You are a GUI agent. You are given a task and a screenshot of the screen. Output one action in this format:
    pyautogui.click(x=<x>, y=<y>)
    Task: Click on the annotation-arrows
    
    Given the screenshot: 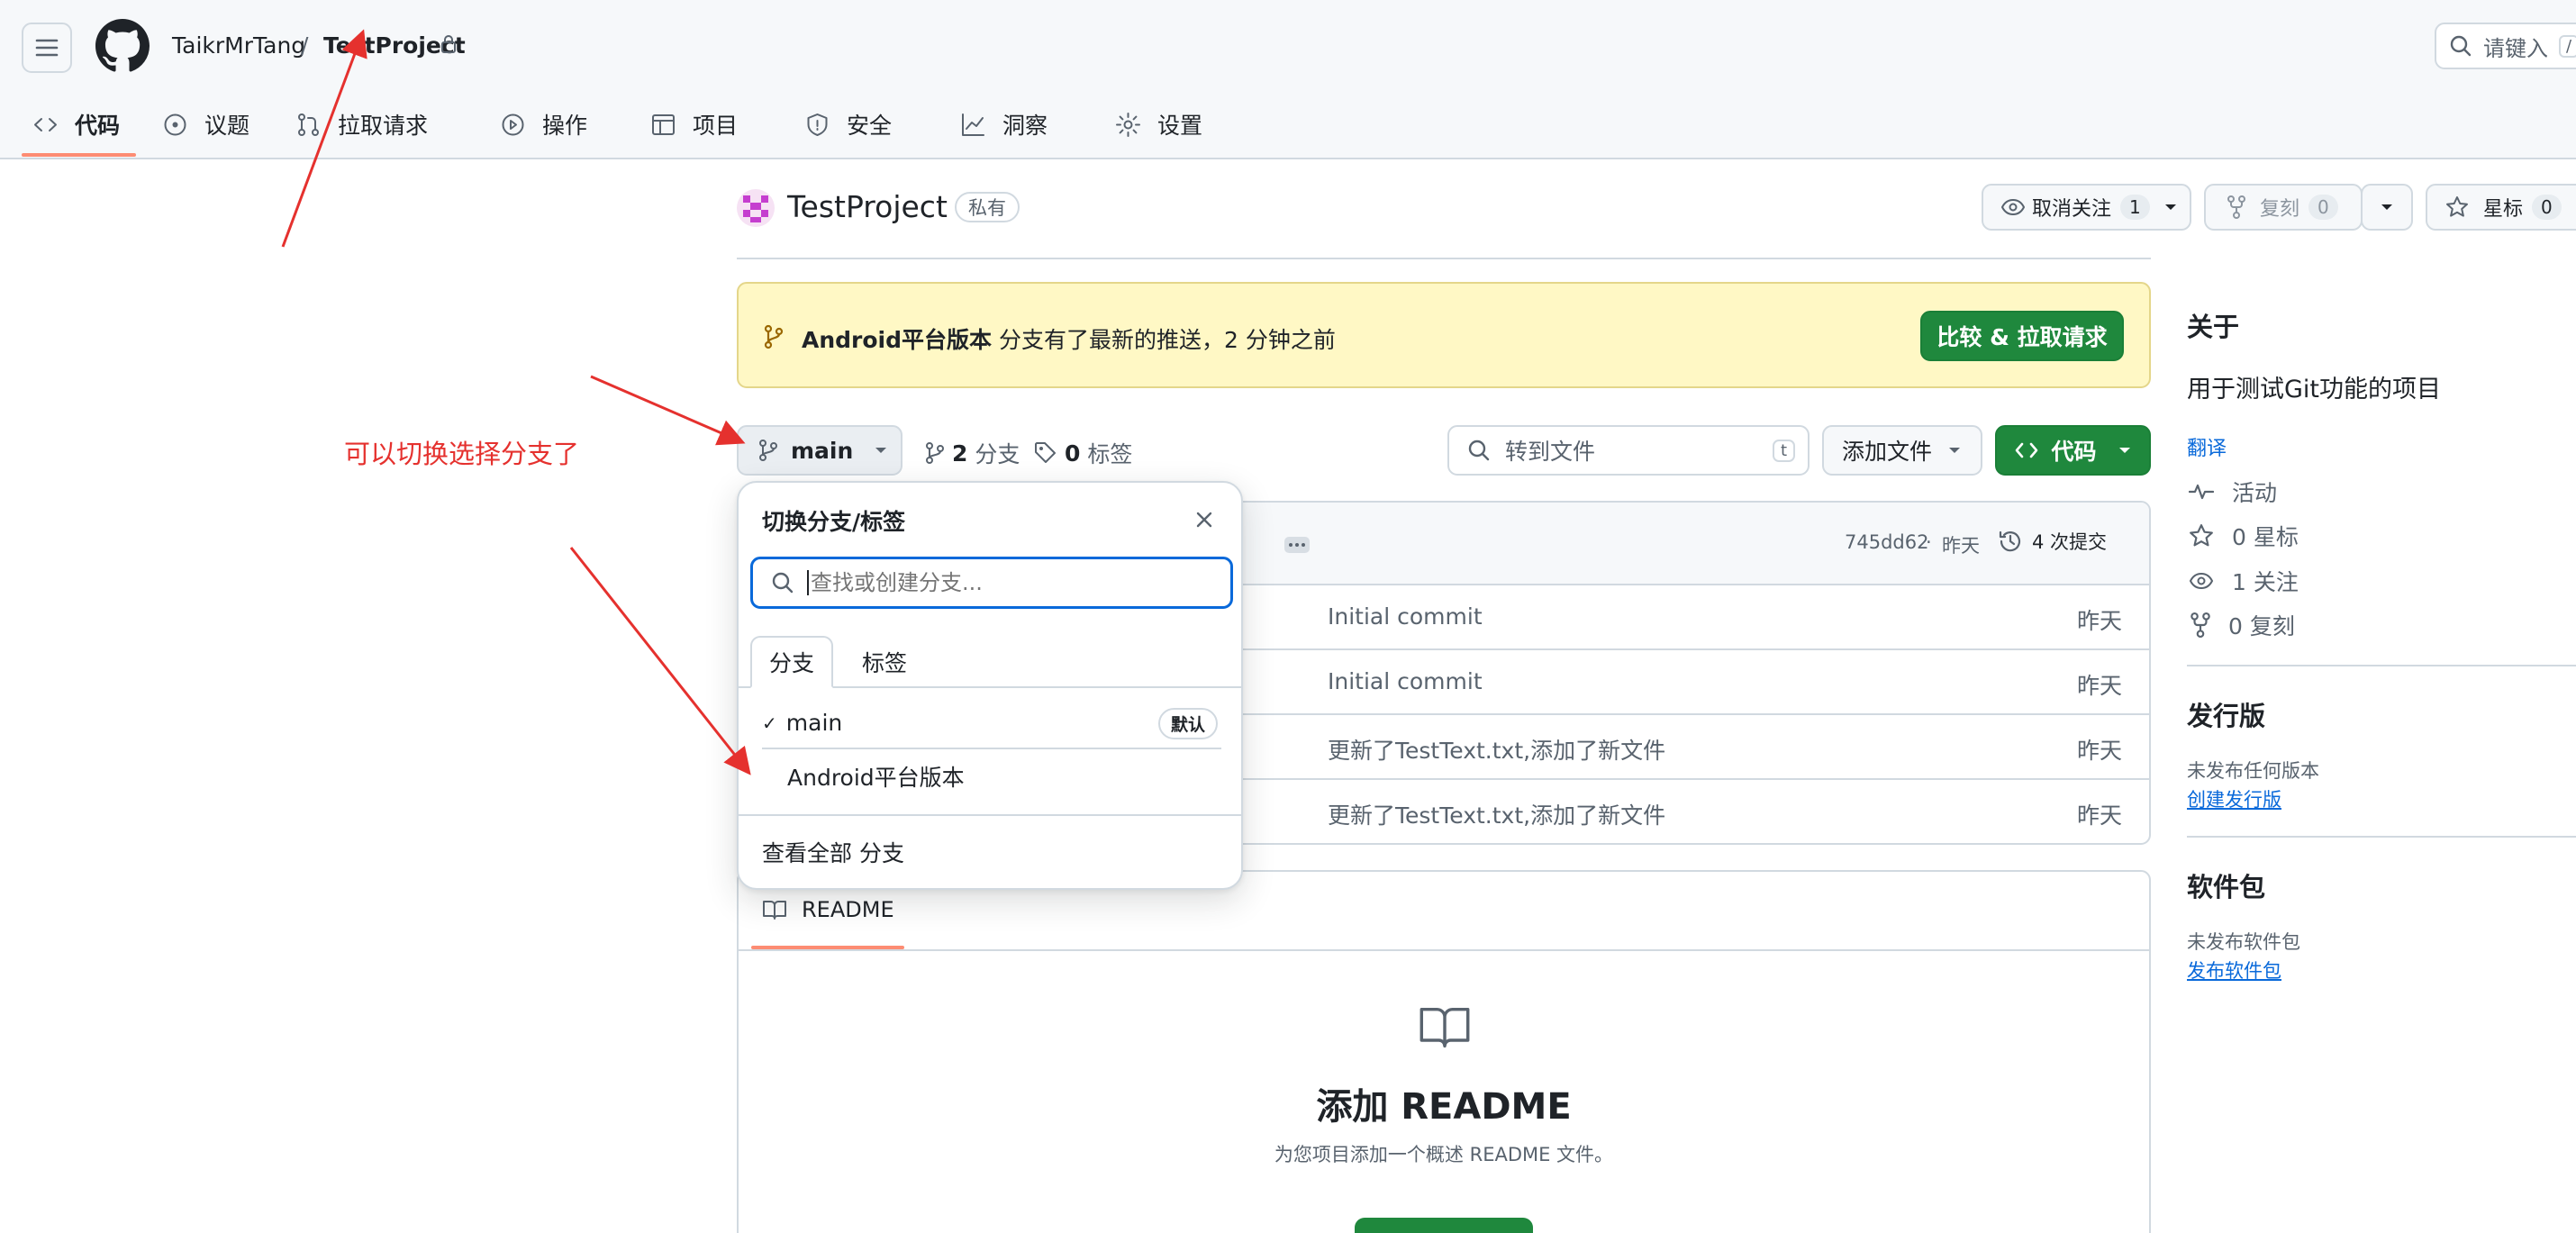 What is the action you would take?
    pyautogui.click(x=516, y=402)
    